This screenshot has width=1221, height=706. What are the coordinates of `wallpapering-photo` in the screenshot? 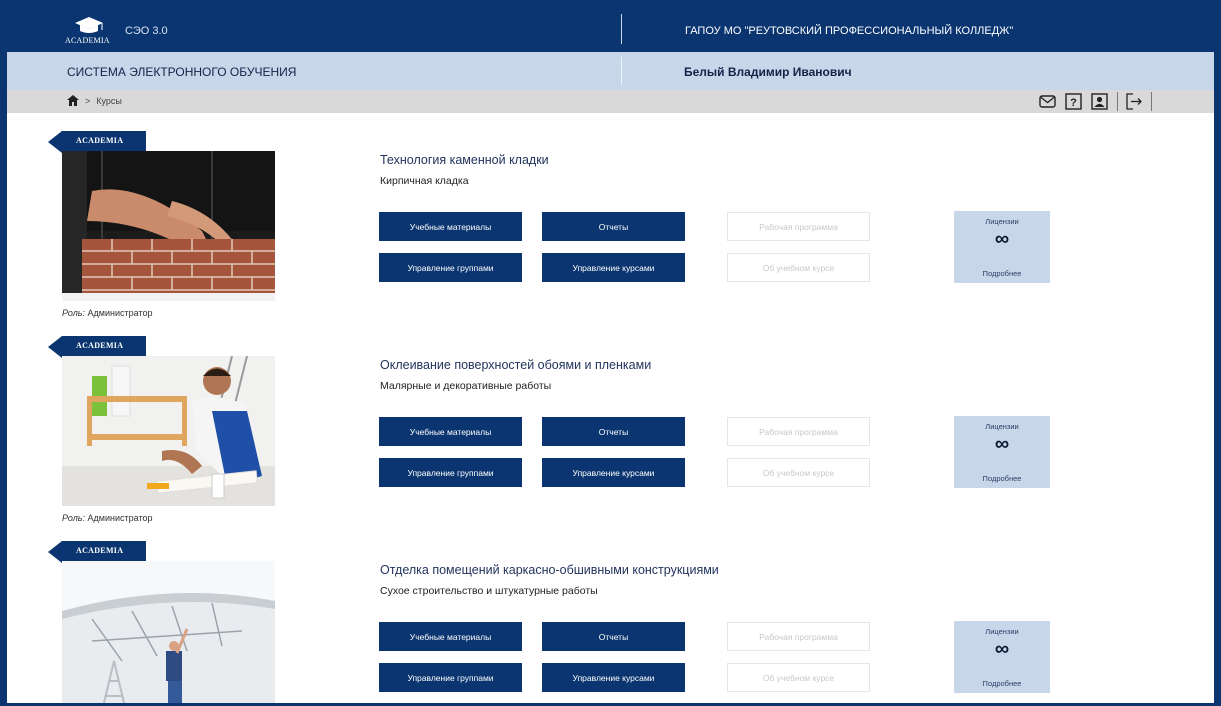 It's located at (168, 431).